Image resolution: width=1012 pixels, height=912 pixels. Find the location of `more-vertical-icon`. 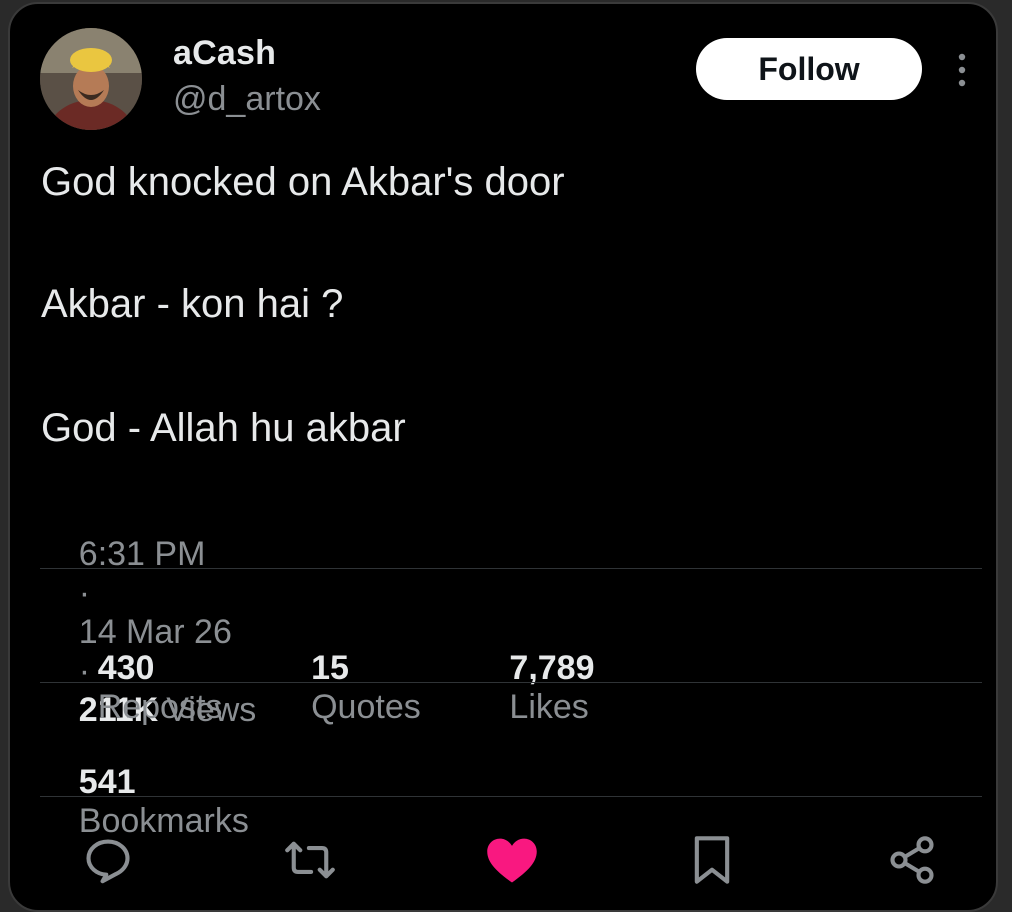

more-vertical-icon is located at coordinates (962, 70).